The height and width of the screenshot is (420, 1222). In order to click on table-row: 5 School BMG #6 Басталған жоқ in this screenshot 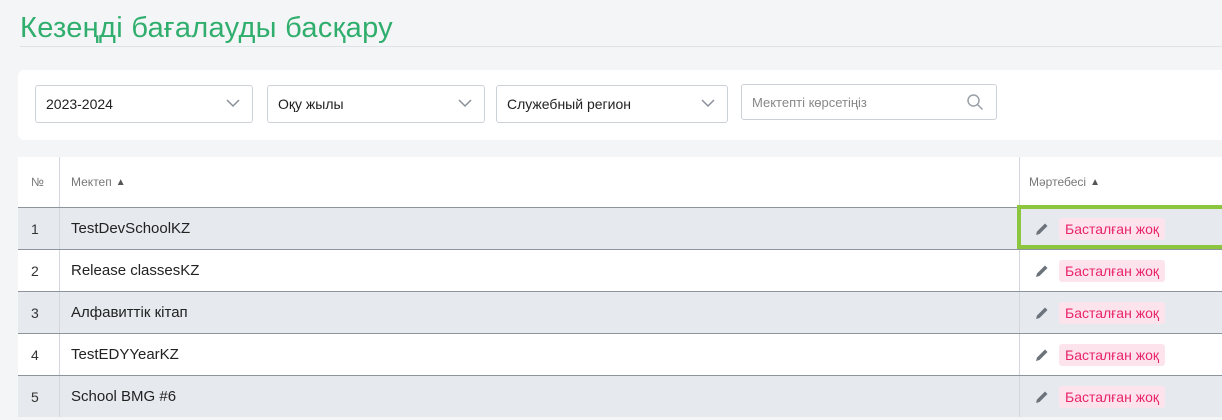, I will do `click(620, 396)`.